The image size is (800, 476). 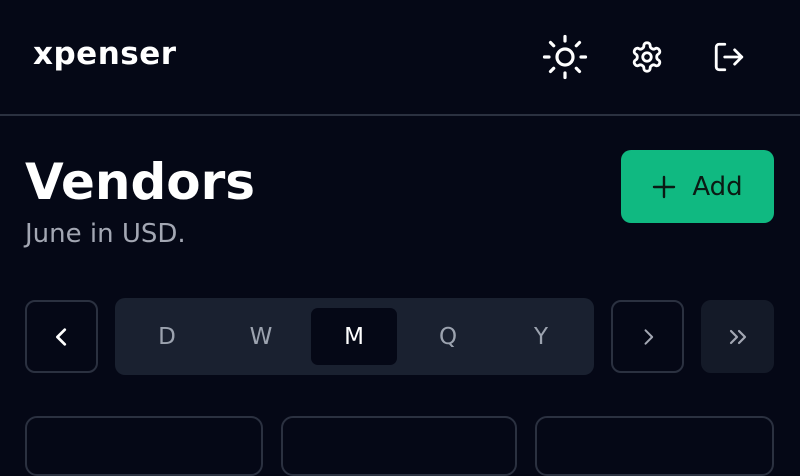 I want to click on period-option-quarter: Q, so click(x=448, y=336).